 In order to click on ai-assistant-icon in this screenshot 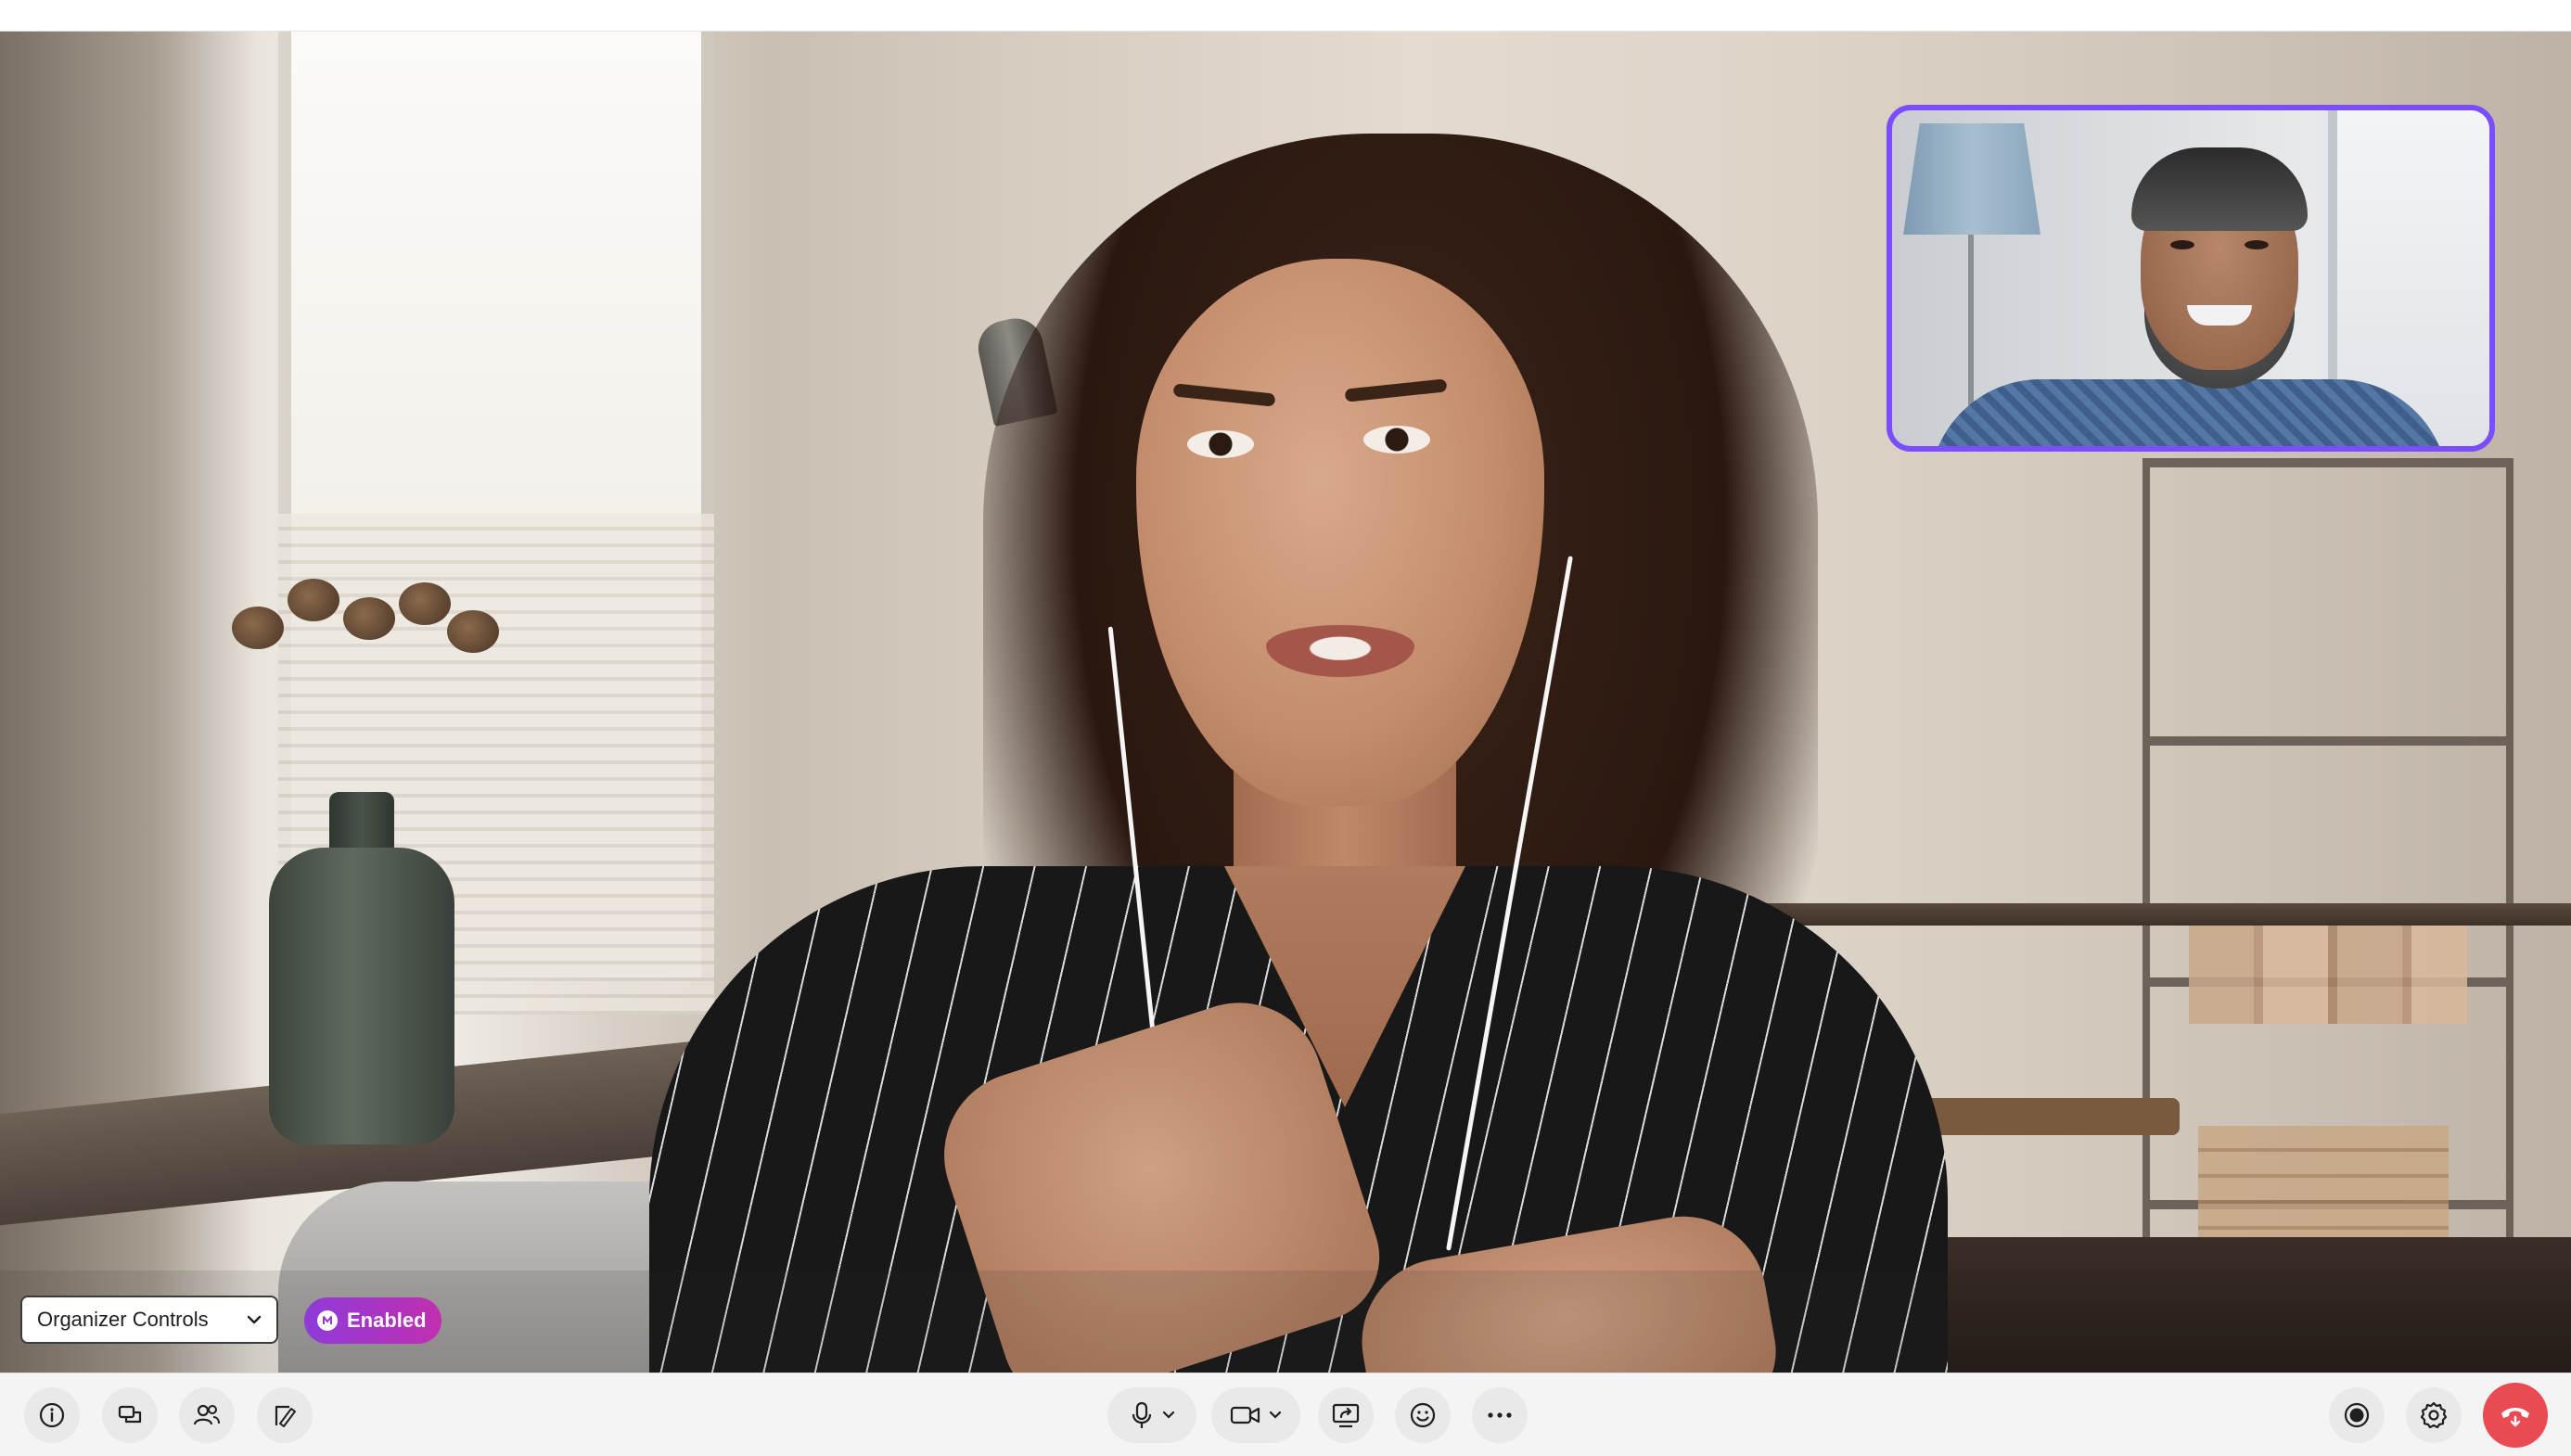, I will do `click(327, 1320)`.